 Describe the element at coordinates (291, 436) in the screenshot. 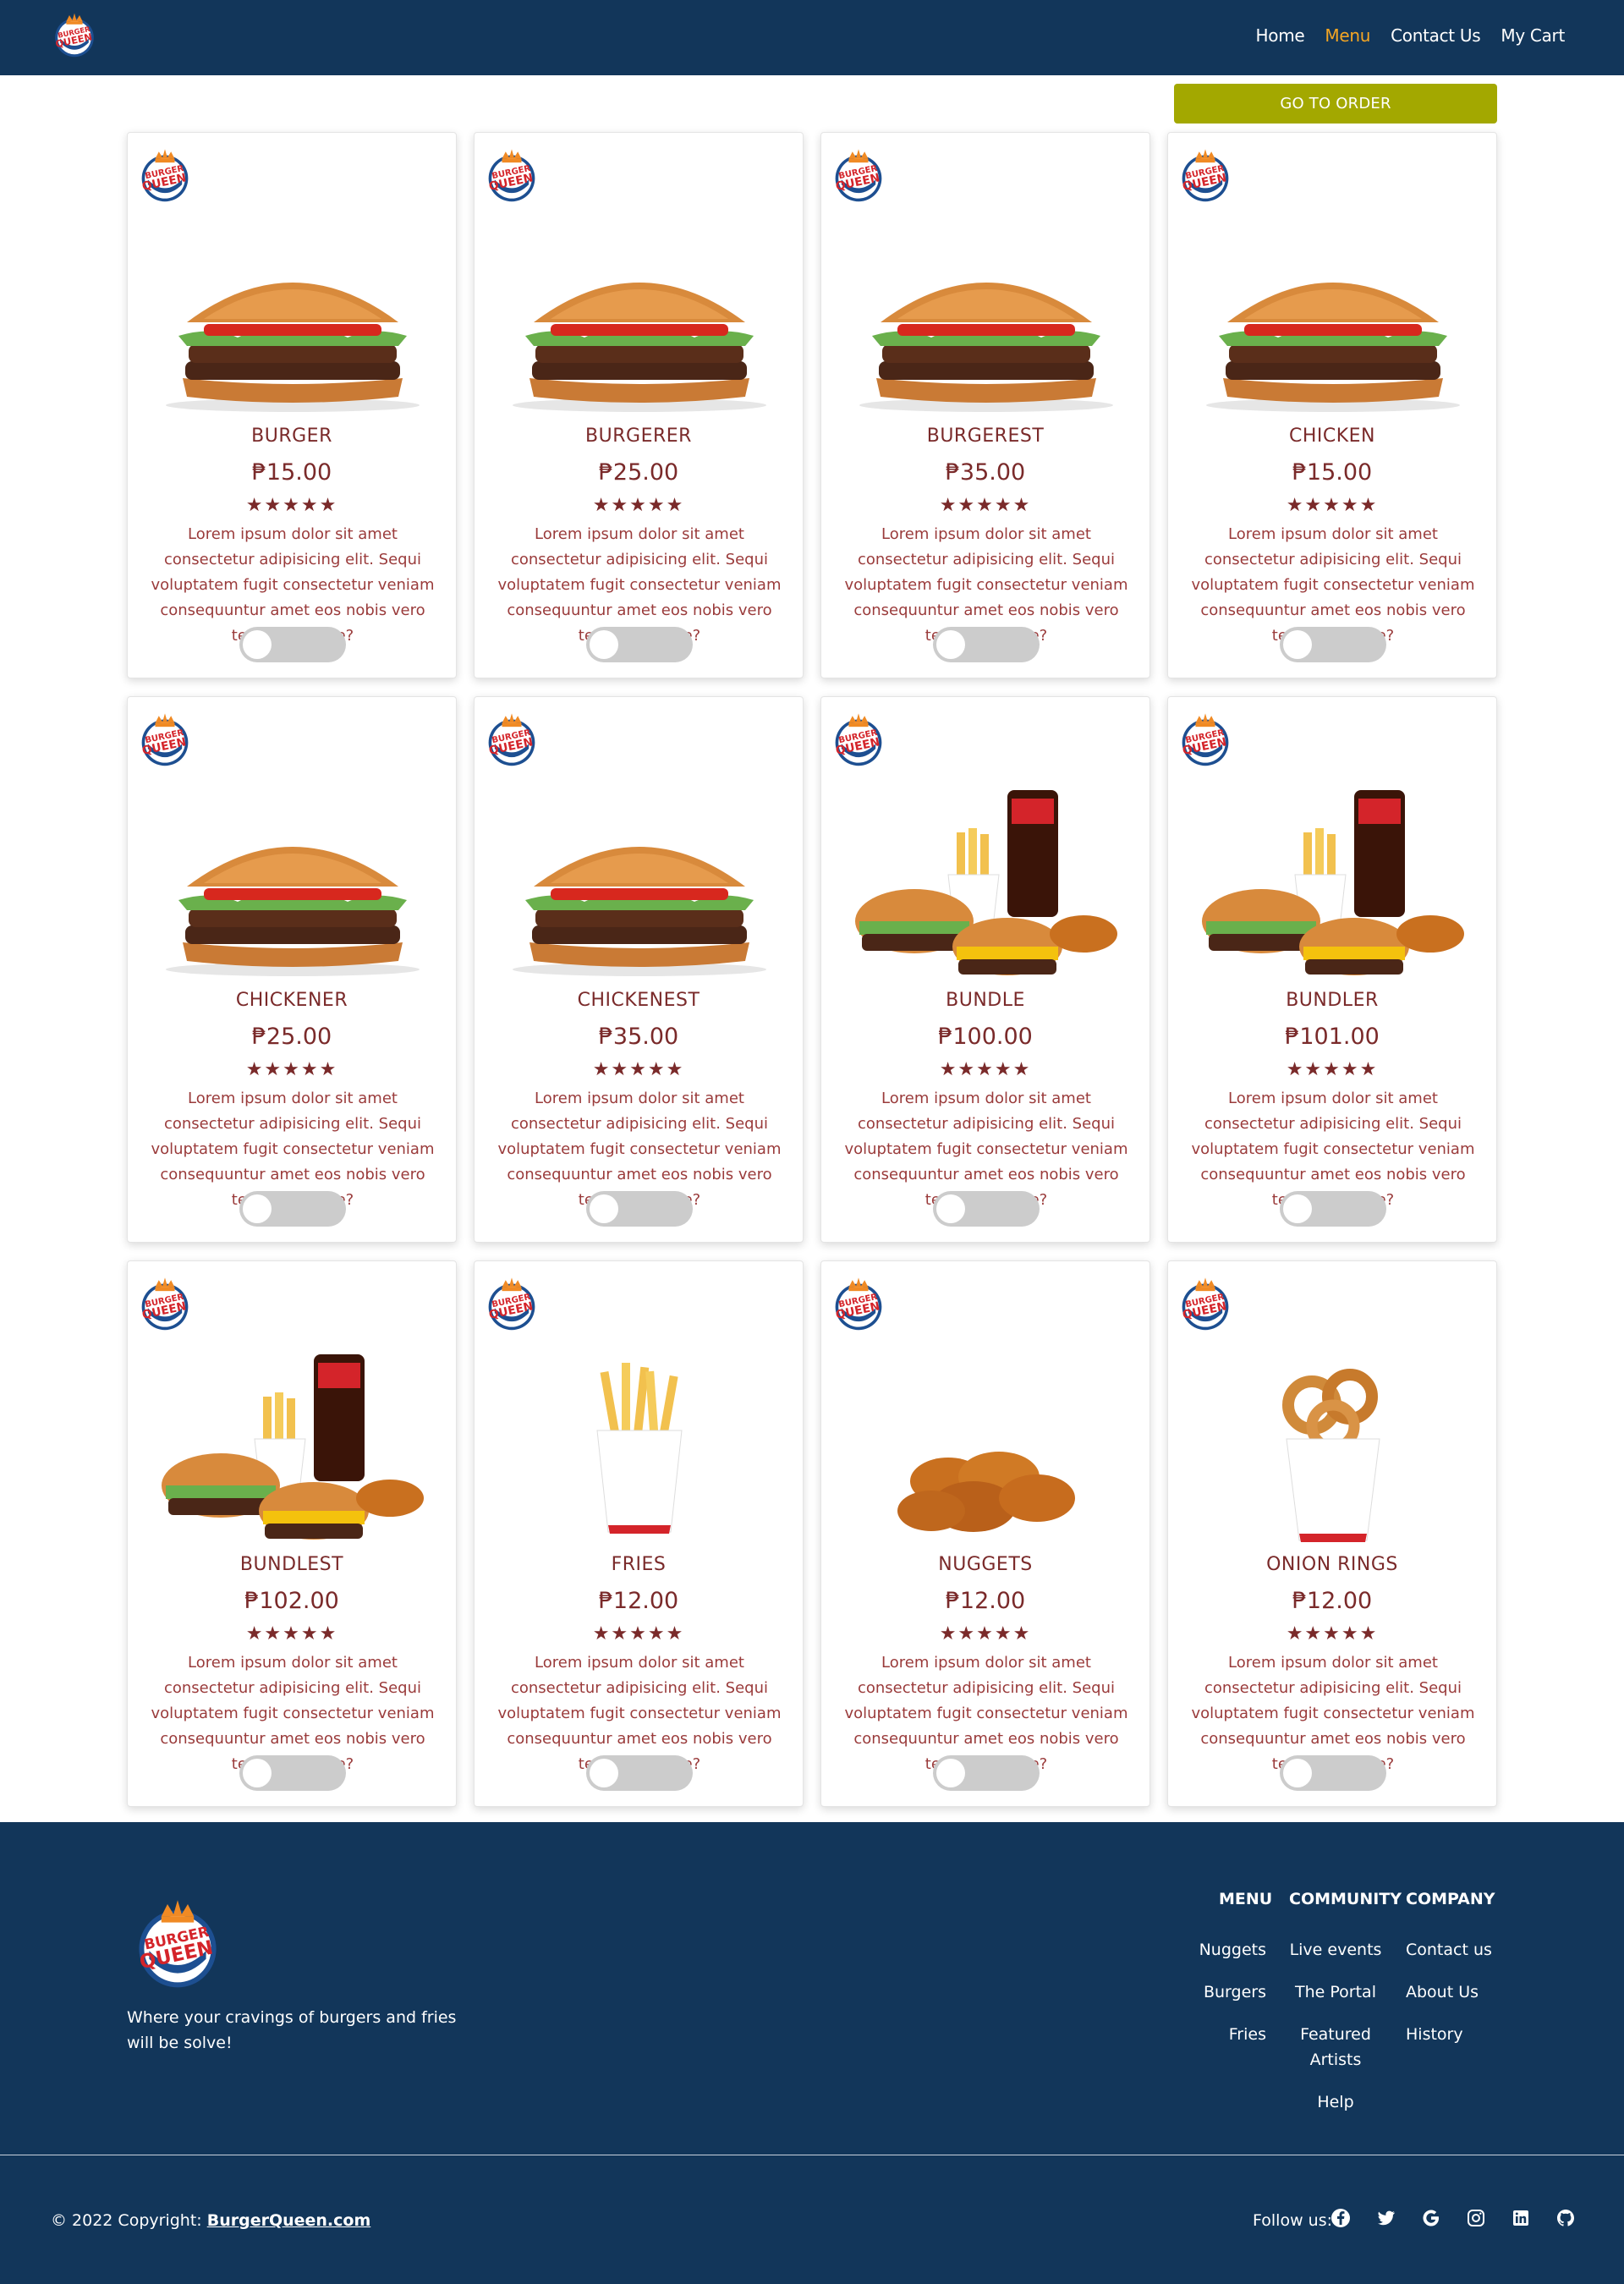

I see `product-name: BURGER` at that location.